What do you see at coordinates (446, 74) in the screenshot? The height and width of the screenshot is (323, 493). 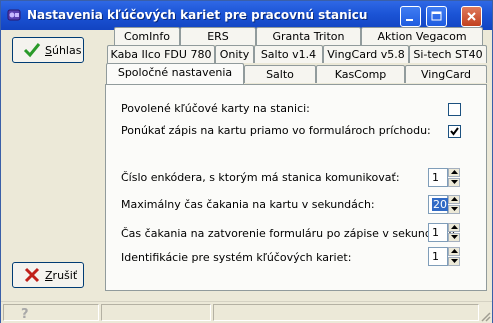 I see `tab-vingcard: VingCard` at bounding box center [446, 74].